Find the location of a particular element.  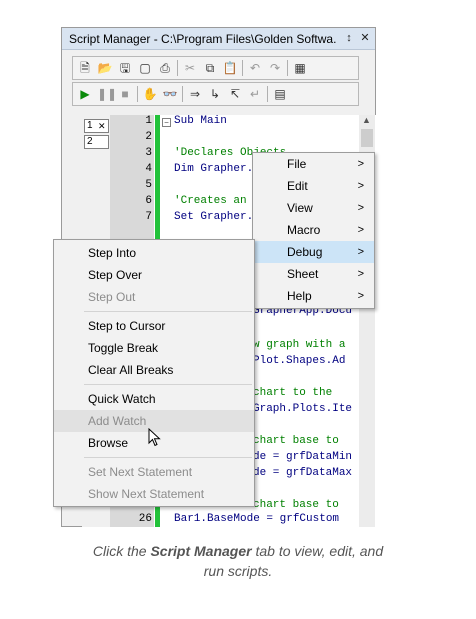

menu-item-quick-watch: Quick Watch is located at coordinates (154, 399).